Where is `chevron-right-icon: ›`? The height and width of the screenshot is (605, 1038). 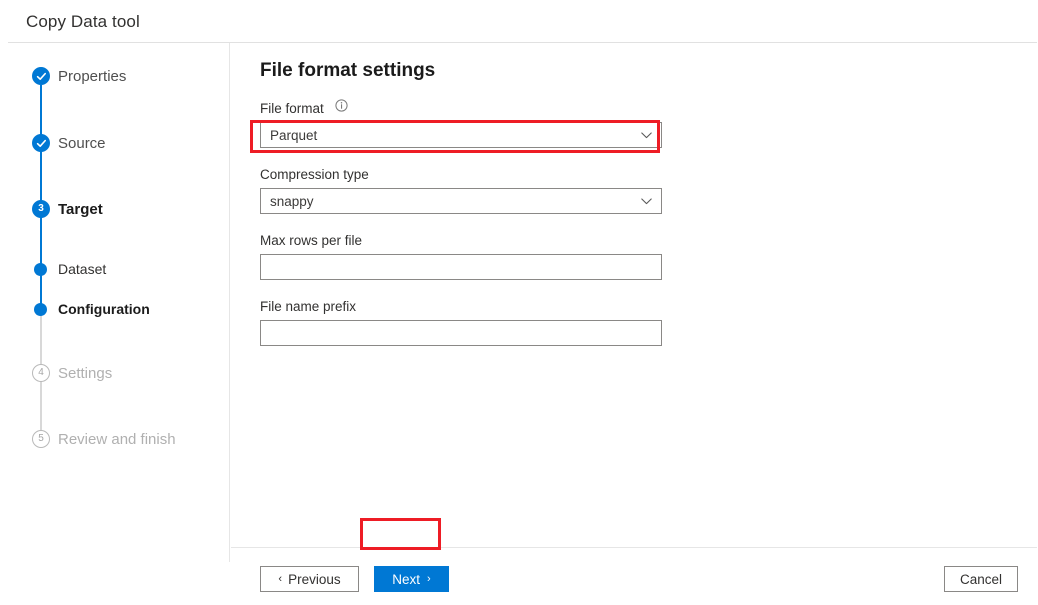
chevron-right-icon: › is located at coordinates (429, 578).